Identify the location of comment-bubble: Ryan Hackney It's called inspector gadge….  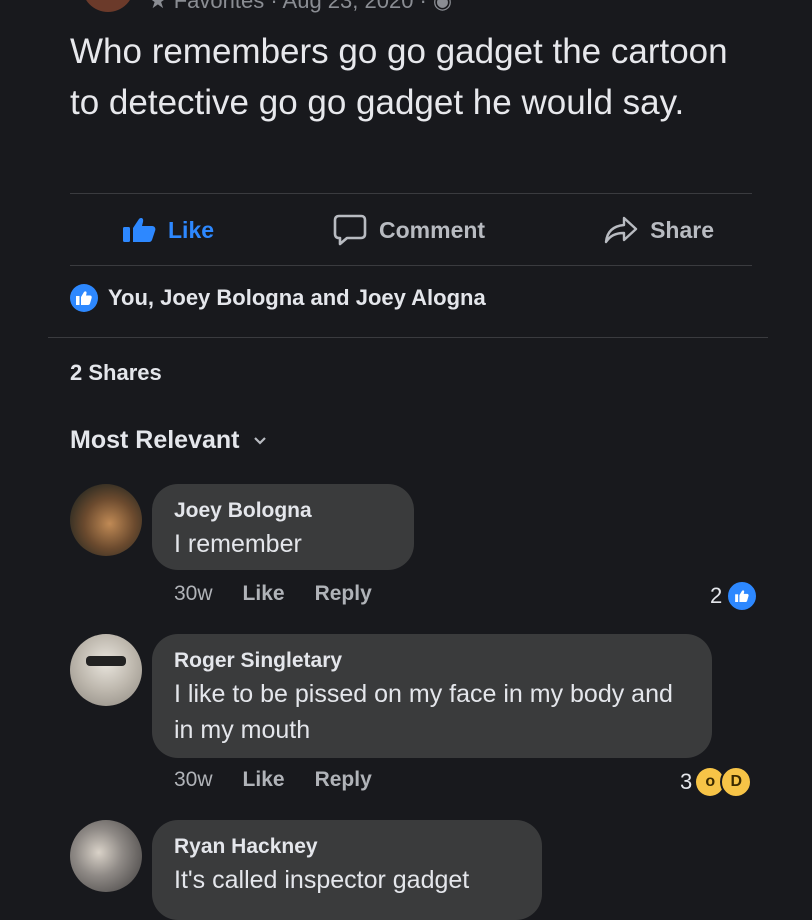
(347, 870).